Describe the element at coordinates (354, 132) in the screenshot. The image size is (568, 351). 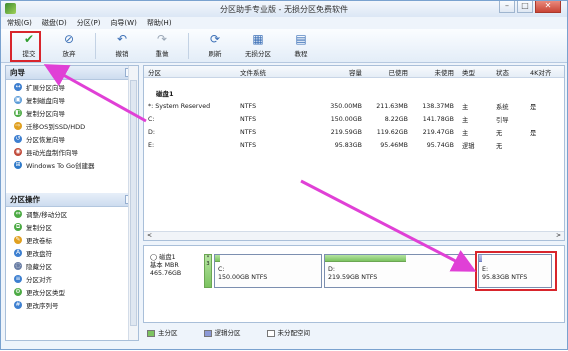
I see `table-row: D: NTFS 219.59GB 119.62GB 219.47GB 主 无 是` at that location.